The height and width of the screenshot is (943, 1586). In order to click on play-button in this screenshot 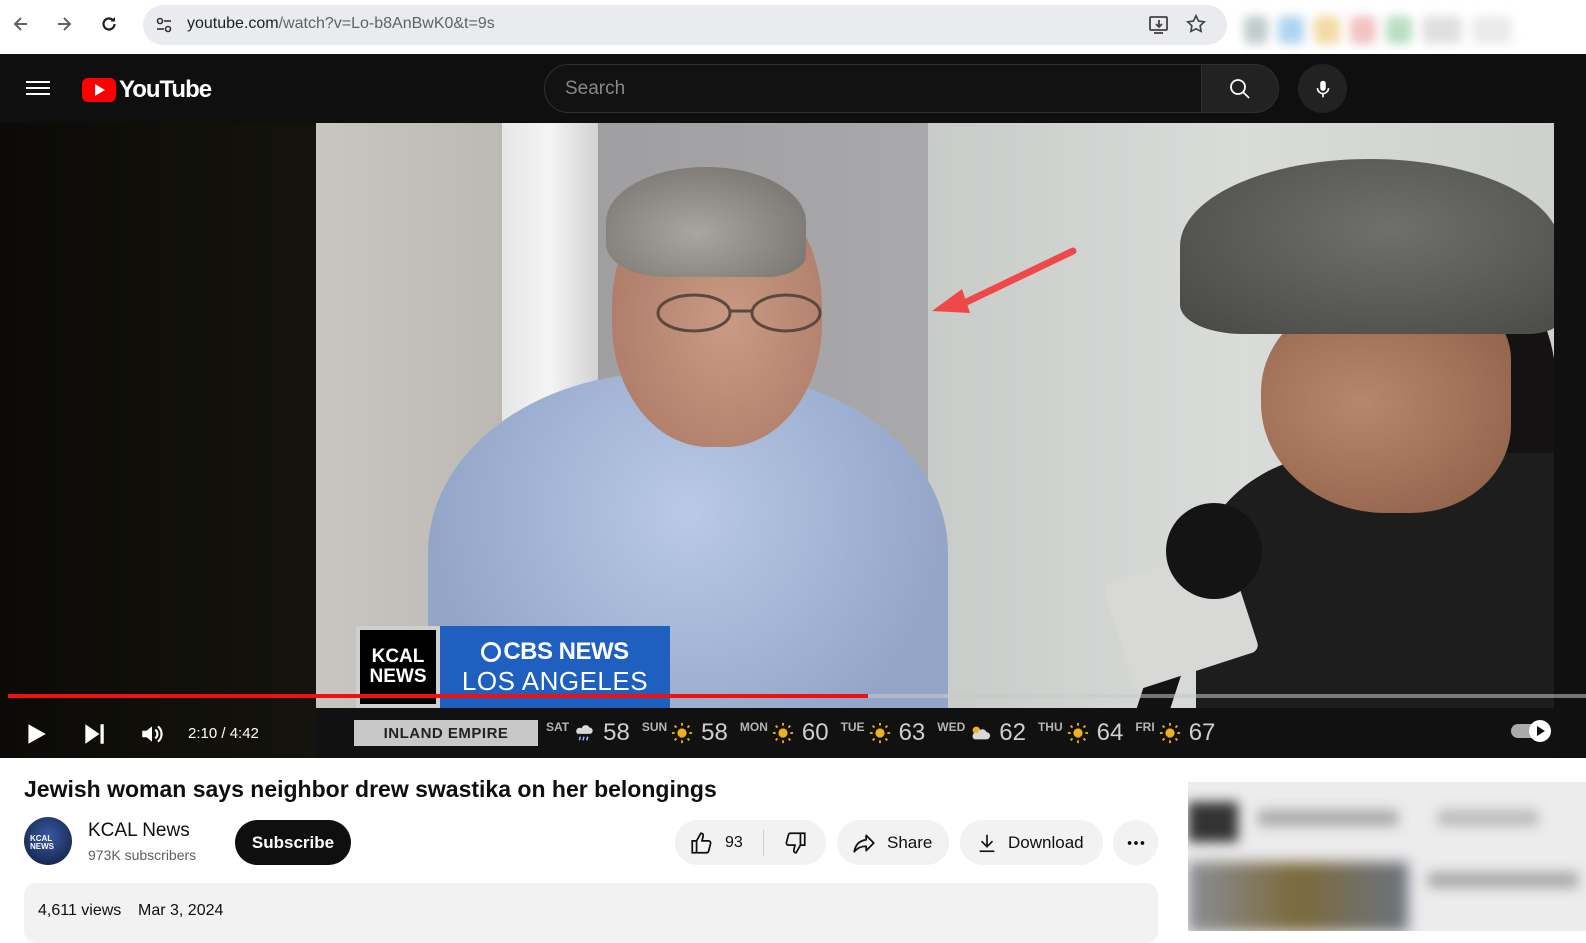, I will do `click(36, 734)`.